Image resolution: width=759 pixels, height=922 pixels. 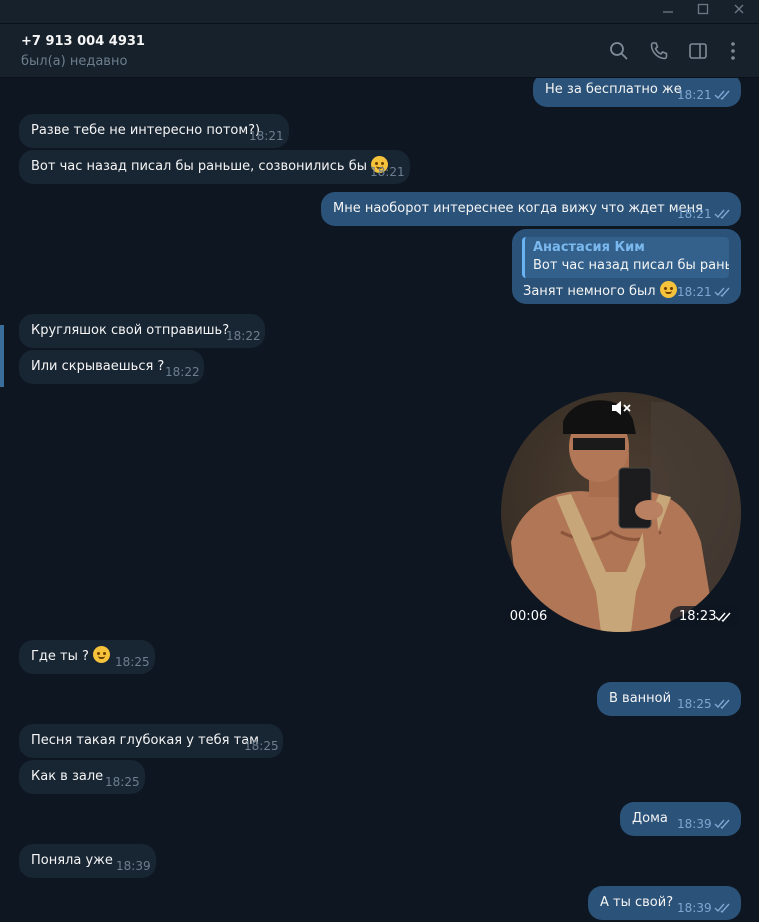 I want to click on message-incoming: Разве тебе не интересно потом?) 18:21, so click(x=154, y=131).